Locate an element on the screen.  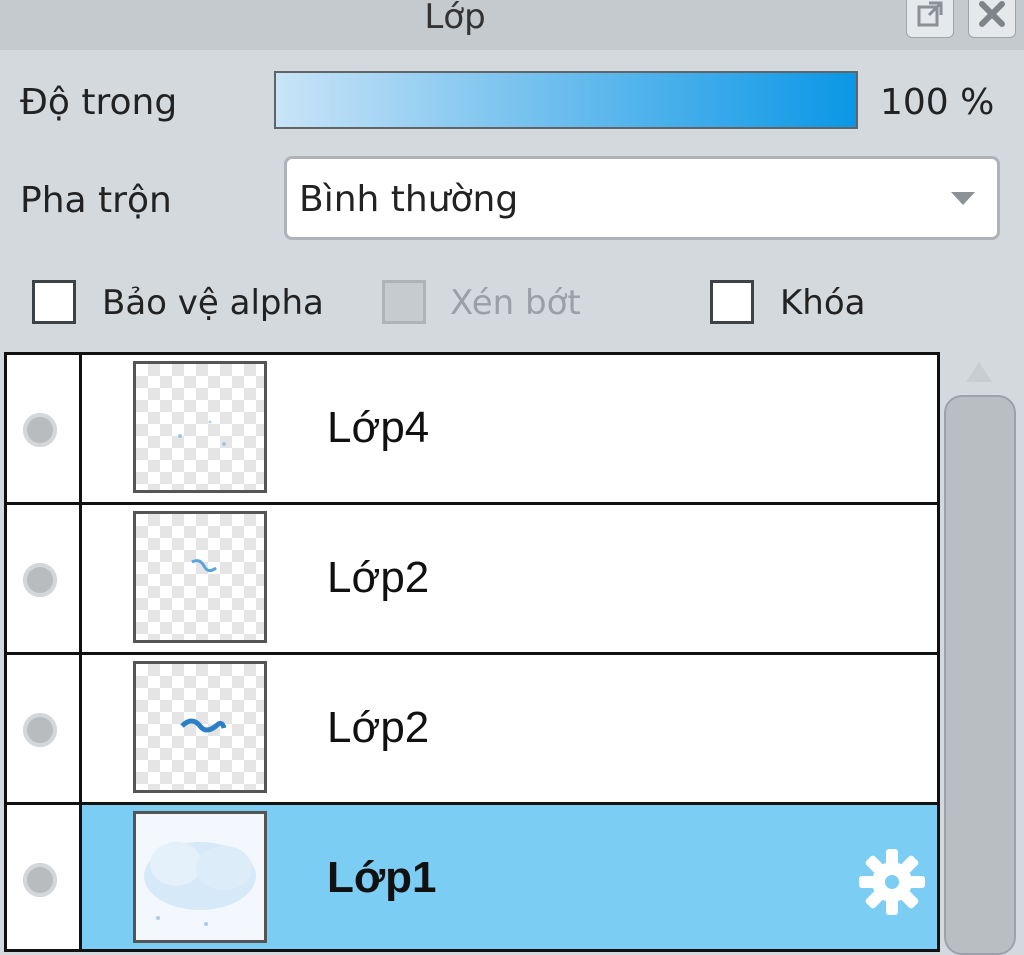
panel-title-bar: Lớp is located at coordinates (512, 25).